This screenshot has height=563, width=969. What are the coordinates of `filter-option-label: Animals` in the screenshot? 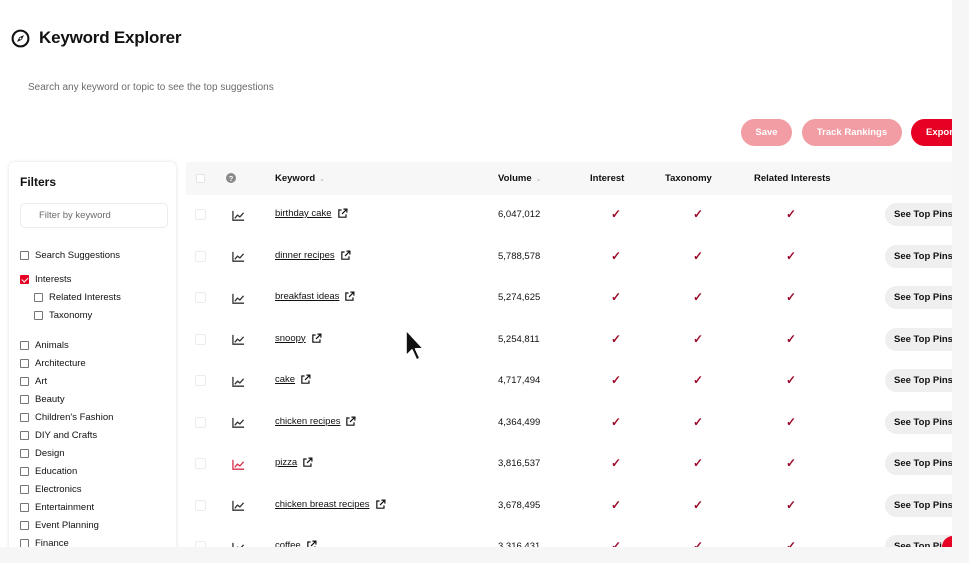 It's located at (52, 345).